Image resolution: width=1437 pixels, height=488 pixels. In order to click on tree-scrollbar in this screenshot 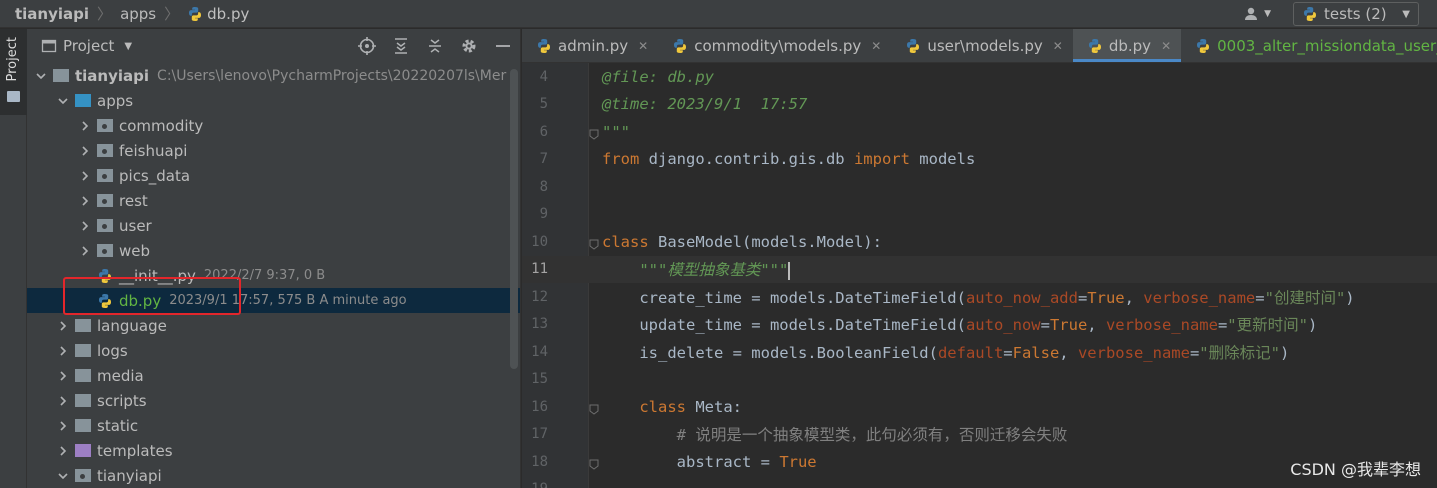, I will do `click(514, 219)`.